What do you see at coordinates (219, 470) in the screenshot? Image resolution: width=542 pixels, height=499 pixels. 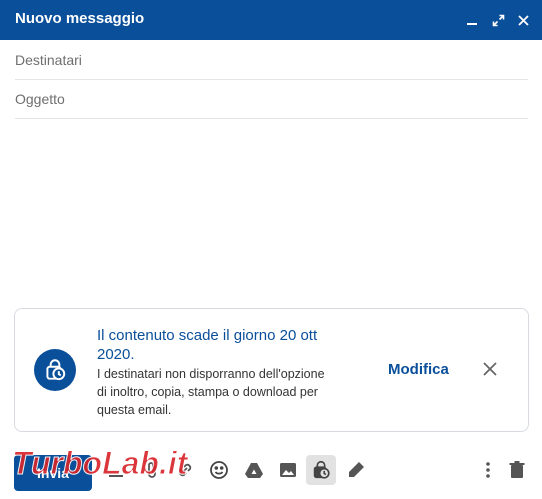 I see `emoji-icon` at bounding box center [219, 470].